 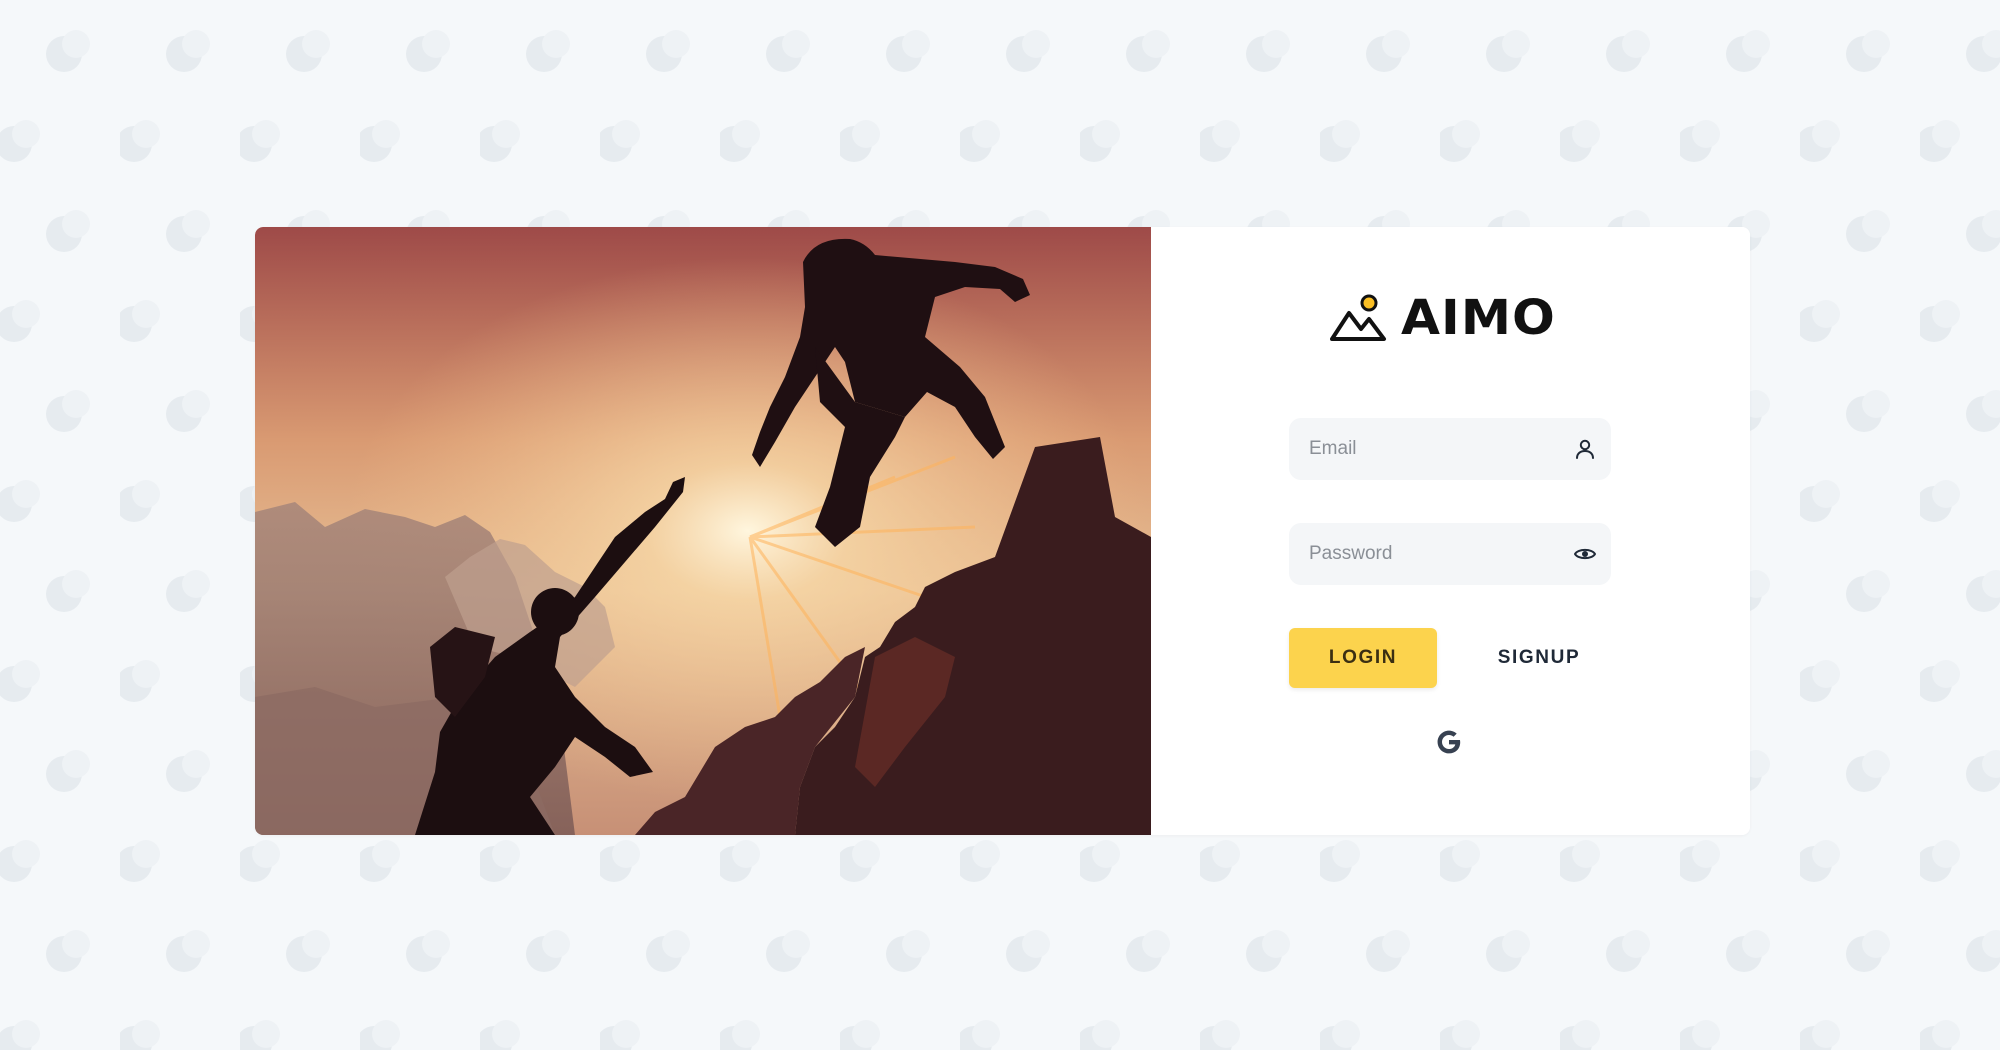 I want to click on email-field-container, so click(x=1450, y=449).